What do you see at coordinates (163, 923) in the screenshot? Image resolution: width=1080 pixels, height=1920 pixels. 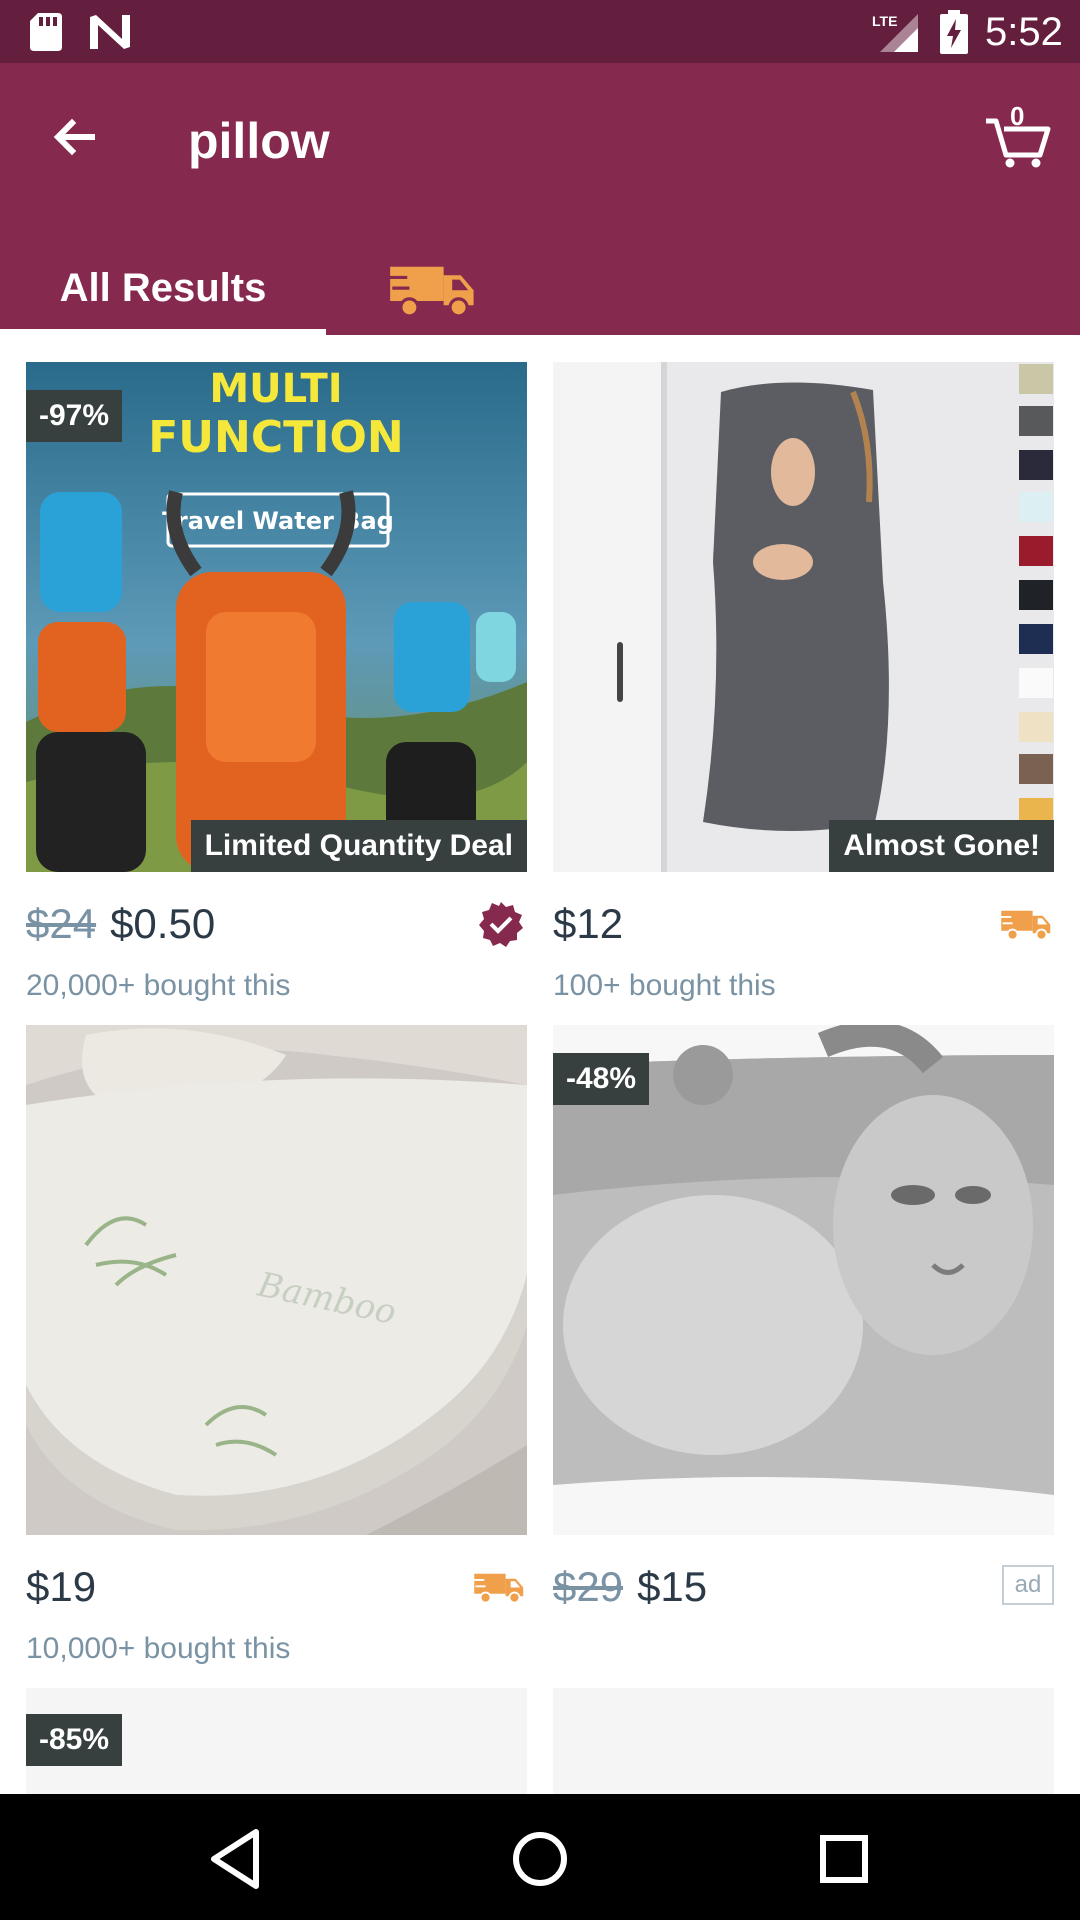 I see `sale-price: $0.50` at bounding box center [163, 923].